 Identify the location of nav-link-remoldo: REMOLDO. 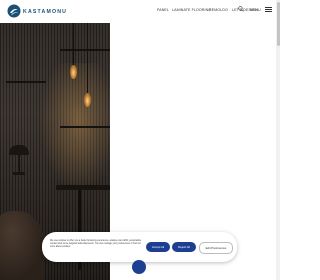
(218, 10).